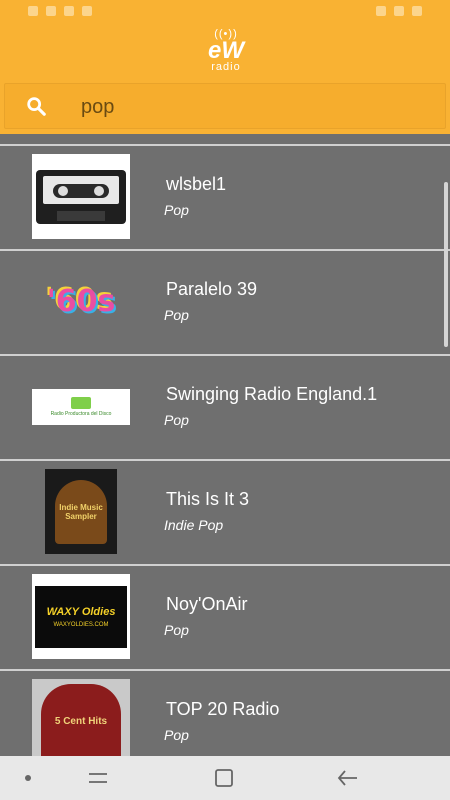 The image size is (450, 800). I want to click on 60s-logo-icon: '60s, so click(81, 301).